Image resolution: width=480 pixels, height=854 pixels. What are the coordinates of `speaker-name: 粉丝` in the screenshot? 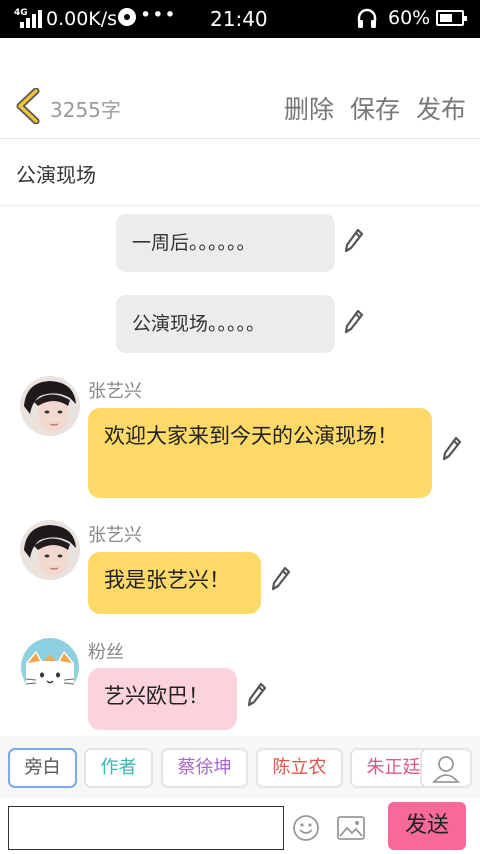 It's located at (106, 652).